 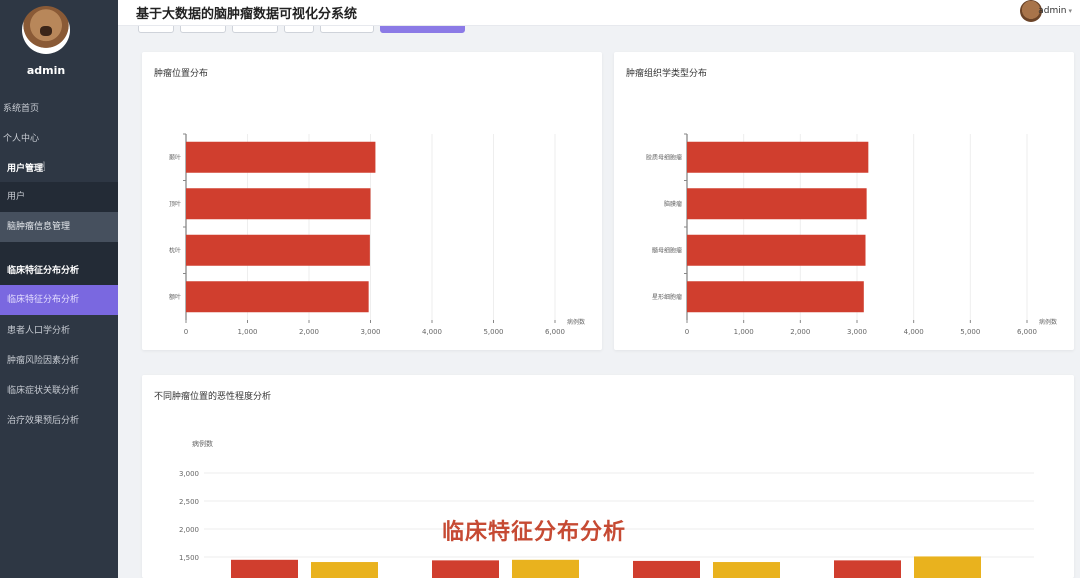 I want to click on mouse-cursor-icon: ☝, so click(x=42, y=167).